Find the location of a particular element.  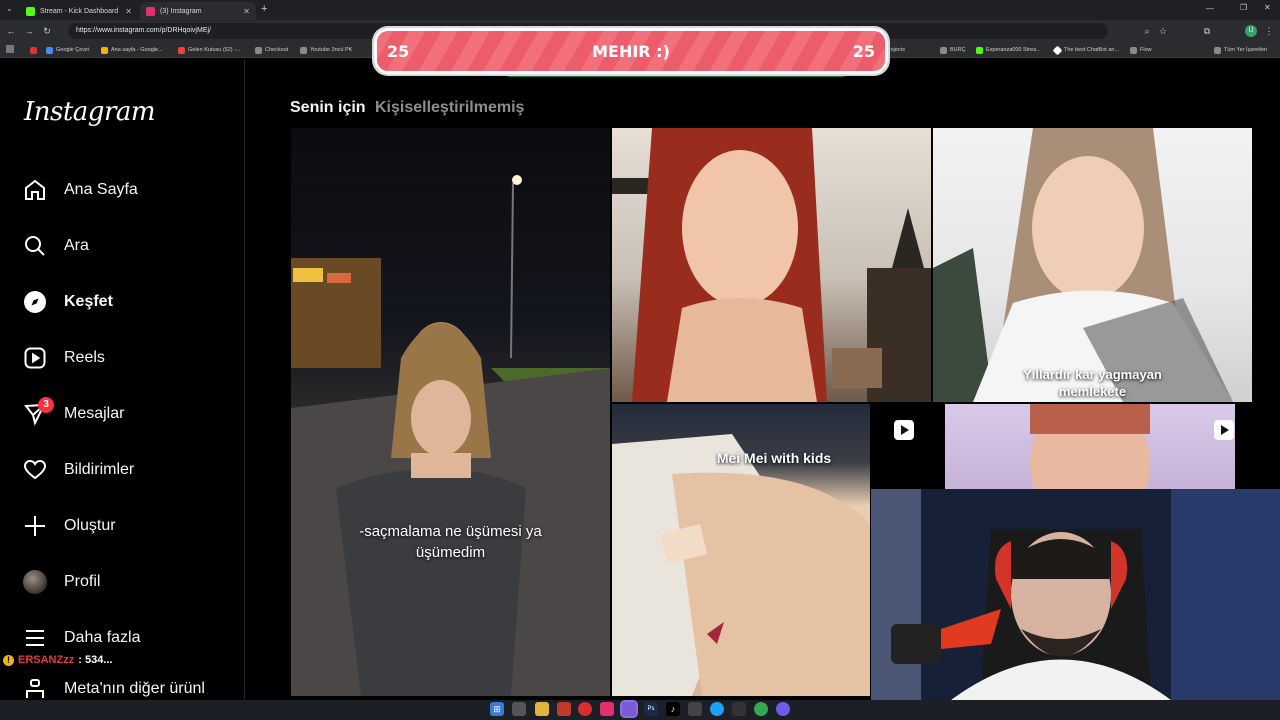

discord-icon is located at coordinates (629, 709).